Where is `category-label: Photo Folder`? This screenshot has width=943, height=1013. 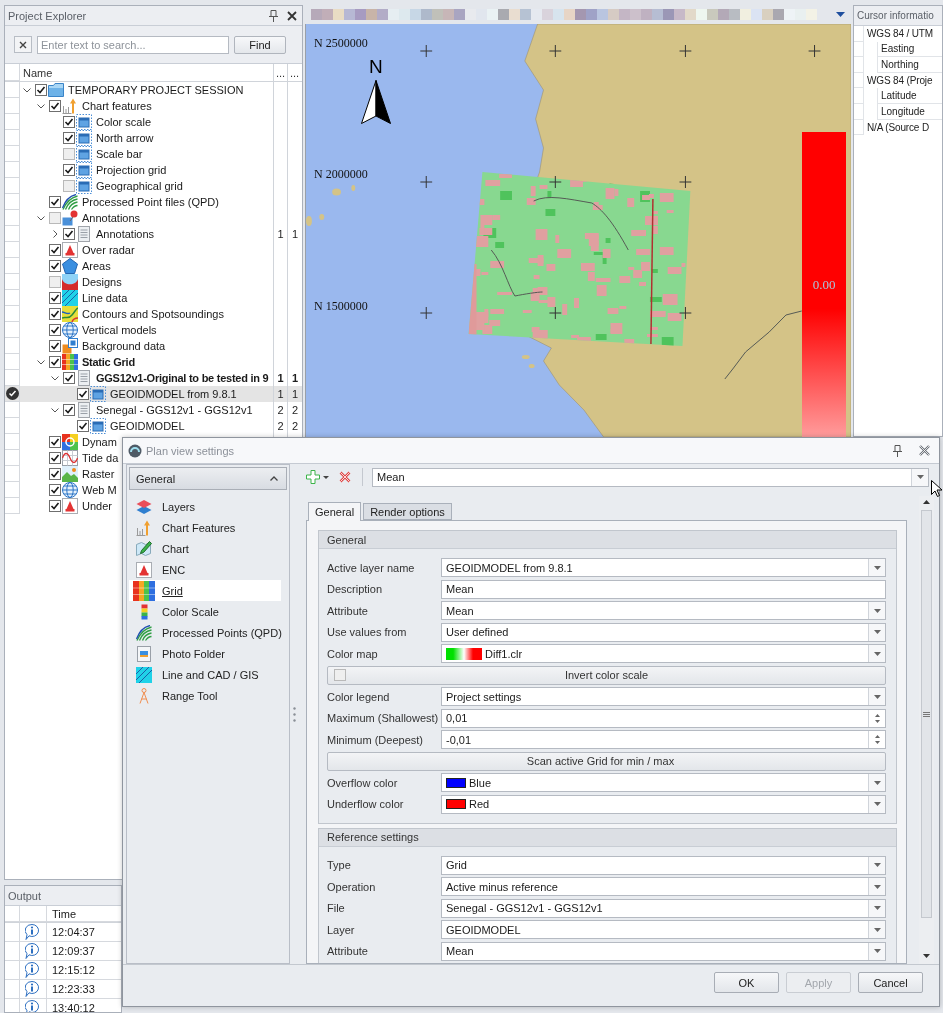
category-label: Photo Folder is located at coordinates (193, 653).